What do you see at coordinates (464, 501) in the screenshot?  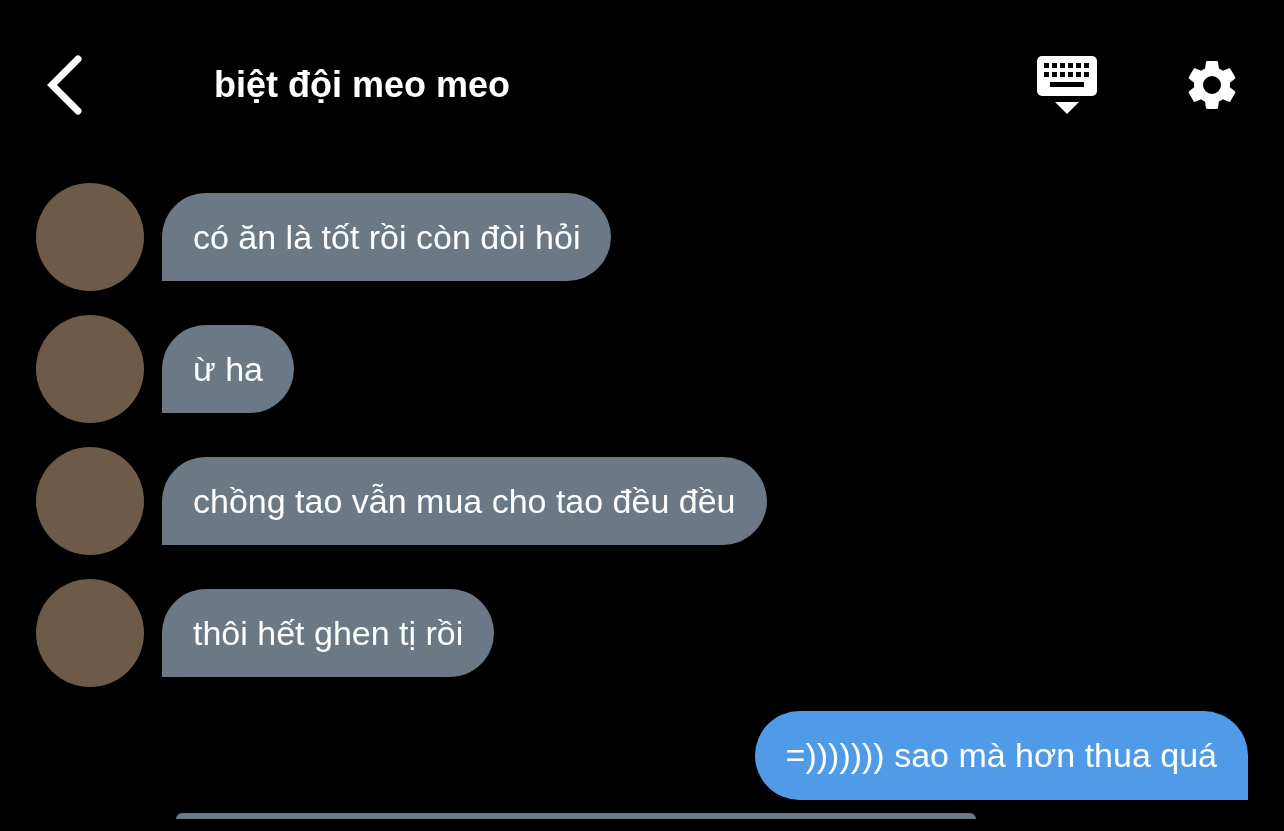 I see `incoming-message: chồng tao vẫn mua cho tao đều đều` at bounding box center [464, 501].